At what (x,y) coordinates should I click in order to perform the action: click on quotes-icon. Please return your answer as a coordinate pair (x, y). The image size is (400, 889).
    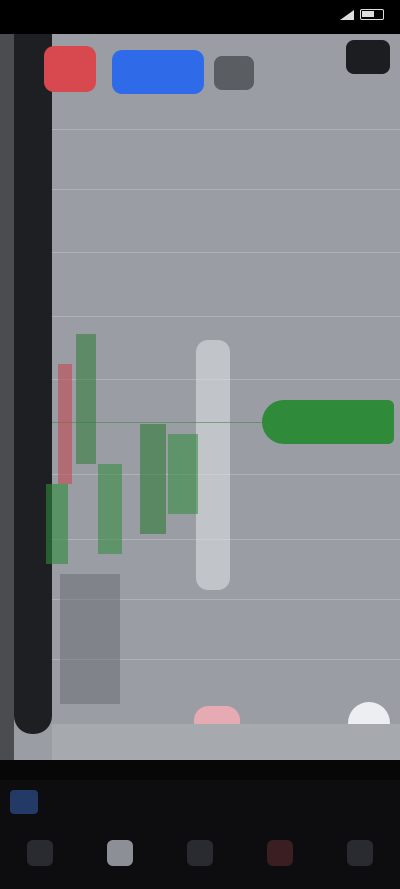
    Looking at the image, I should click on (40, 852).